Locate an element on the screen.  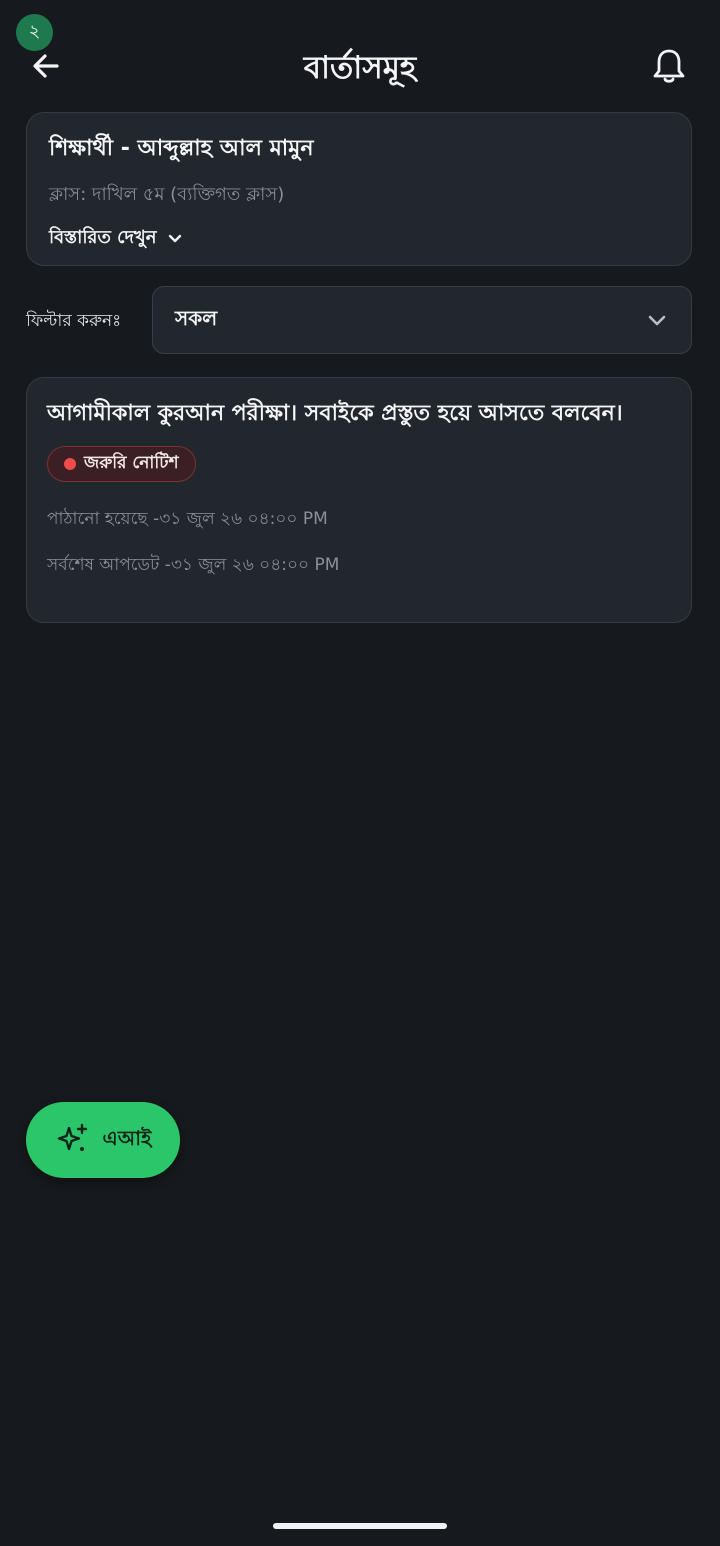
arrow-left-icon is located at coordinates (46, 66).